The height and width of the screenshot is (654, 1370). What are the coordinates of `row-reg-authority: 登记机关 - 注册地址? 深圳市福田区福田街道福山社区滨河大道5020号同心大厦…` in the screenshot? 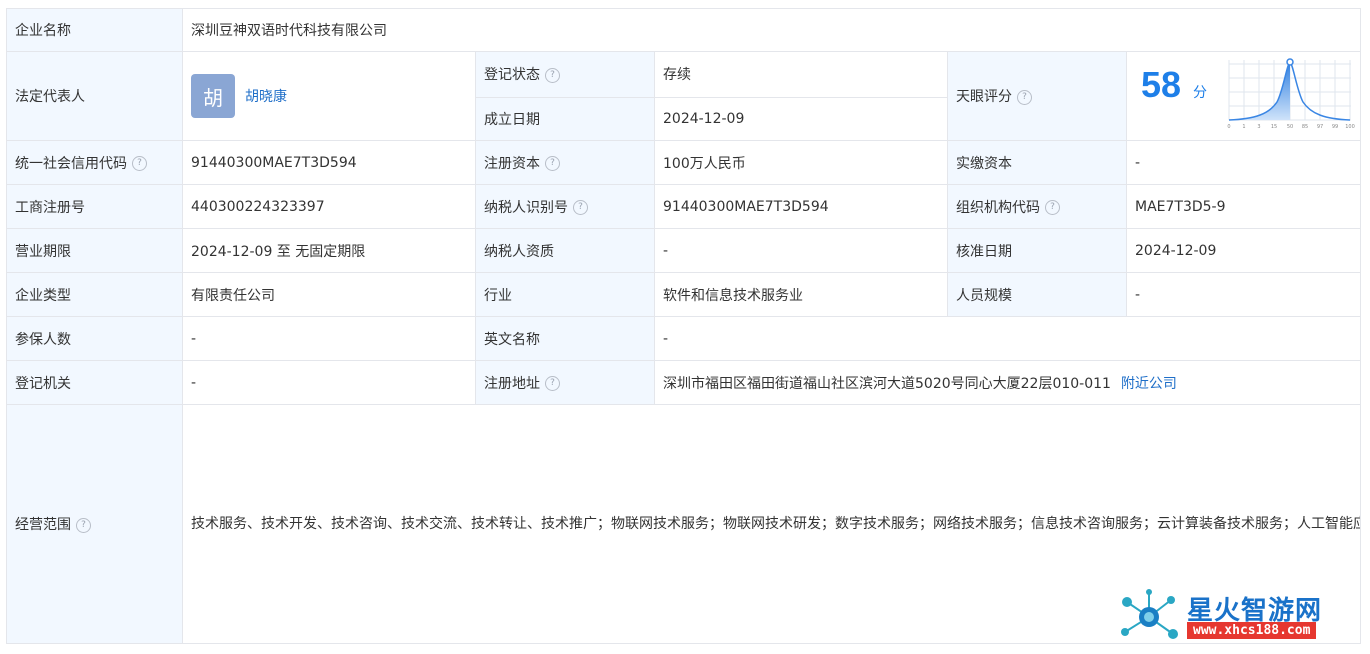 It's located at (683, 382).